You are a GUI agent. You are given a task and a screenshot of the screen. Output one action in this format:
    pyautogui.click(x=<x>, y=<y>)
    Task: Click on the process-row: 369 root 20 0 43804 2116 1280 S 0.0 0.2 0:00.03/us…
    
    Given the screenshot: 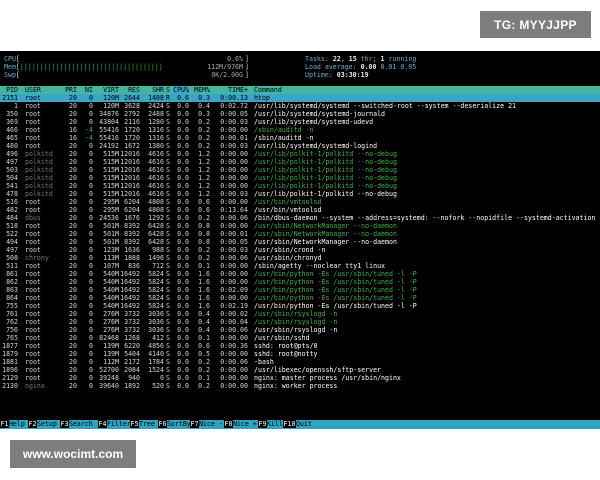 What is the action you would take?
    pyautogui.click(x=300, y=122)
    